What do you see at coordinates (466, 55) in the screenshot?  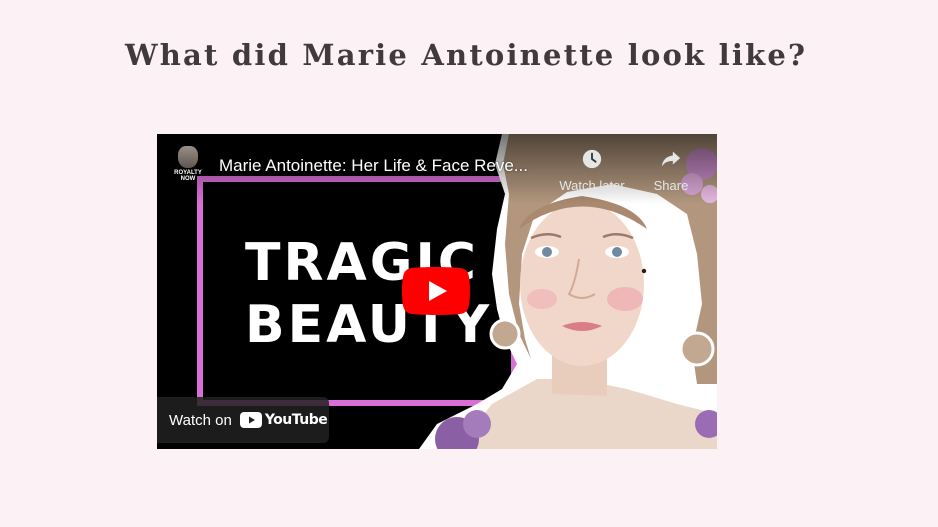 I see `page-heading: What did Marie Antoinette look like?` at bounding box center [466, 55].